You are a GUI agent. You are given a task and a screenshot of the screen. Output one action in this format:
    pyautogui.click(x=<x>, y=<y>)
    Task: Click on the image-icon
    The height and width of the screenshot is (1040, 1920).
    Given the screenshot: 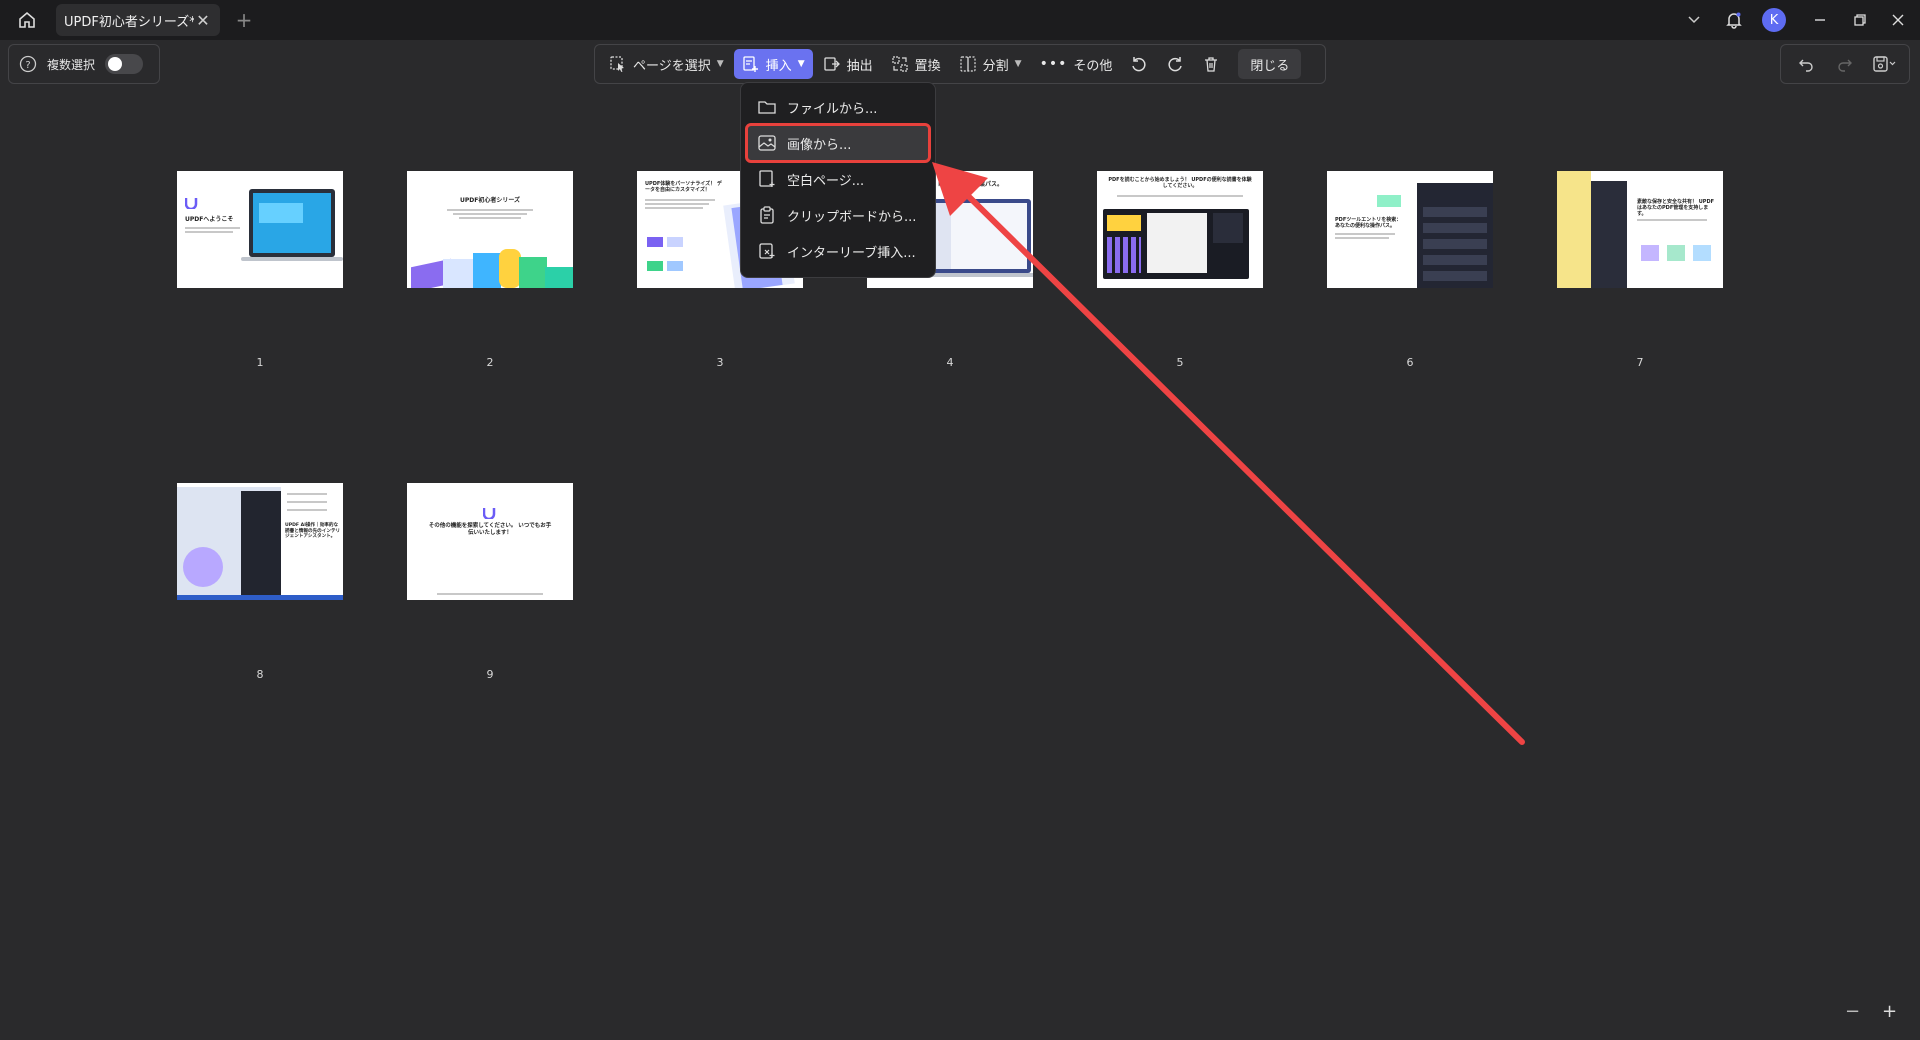 What is the action you would take?
    pyautogui.click(x=767, y=143)
    